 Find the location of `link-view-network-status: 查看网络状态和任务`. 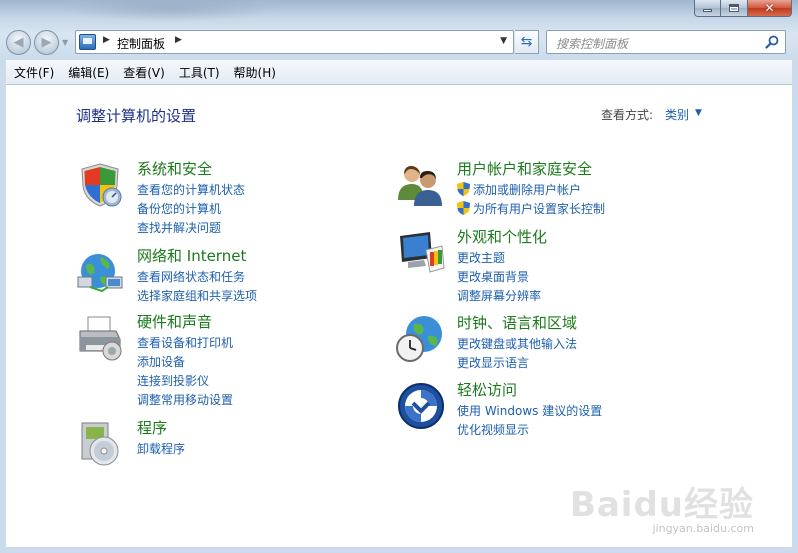

link-view-network-status: 查看网络状态和任务 is located at coordinates (197, 277).